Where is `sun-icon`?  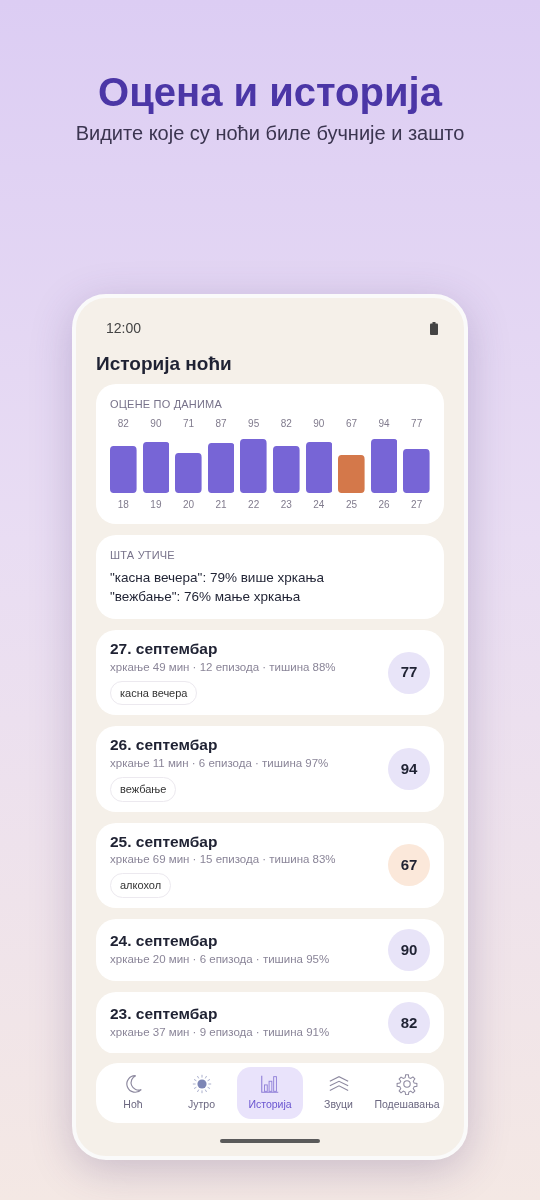 sun-icon is located at coordinates (201, 1083).